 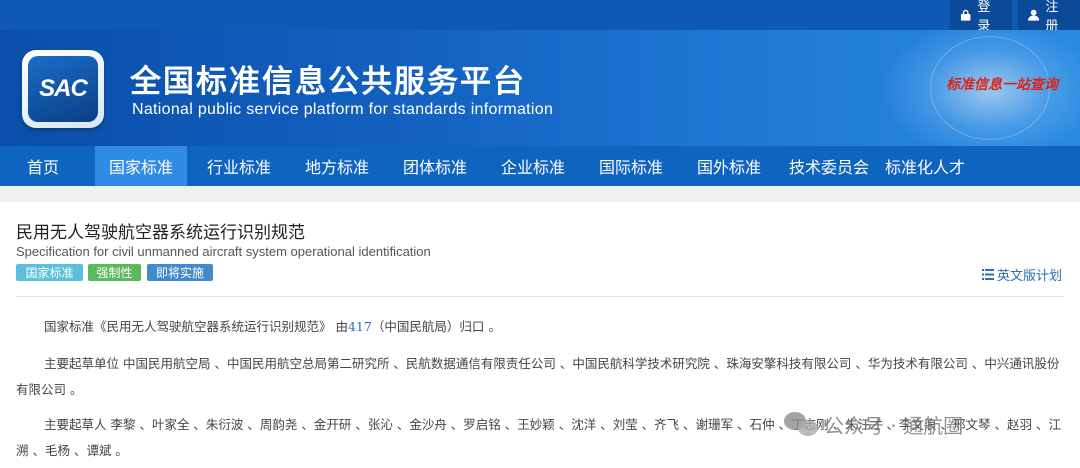 I want to click on login-button: 登录, so click(x=981, y=17).